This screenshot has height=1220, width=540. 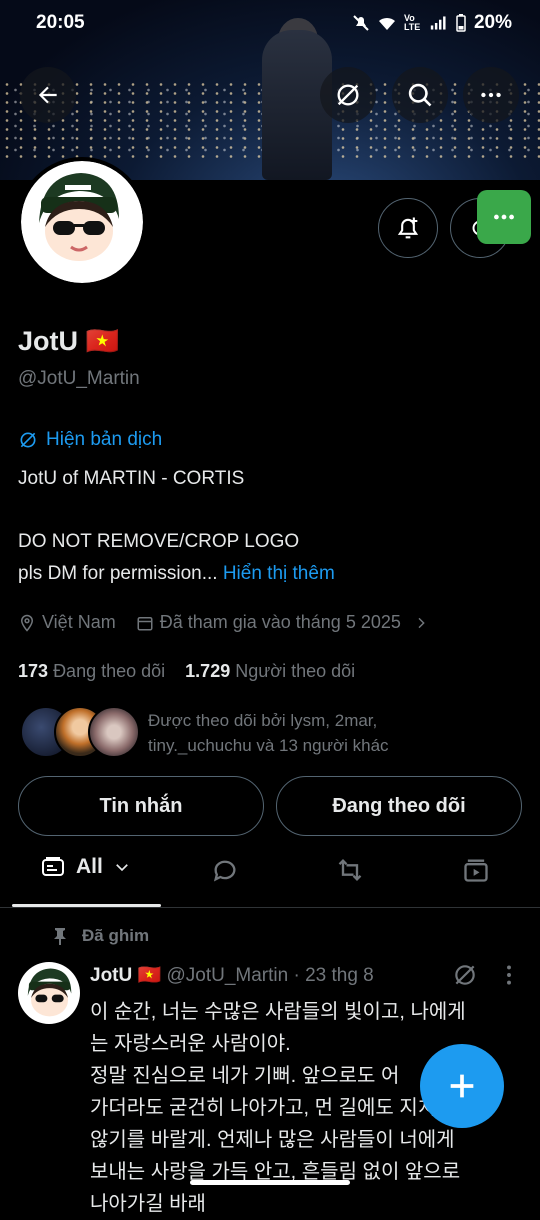 I want to click on search-button, so click(x=420, y=95).